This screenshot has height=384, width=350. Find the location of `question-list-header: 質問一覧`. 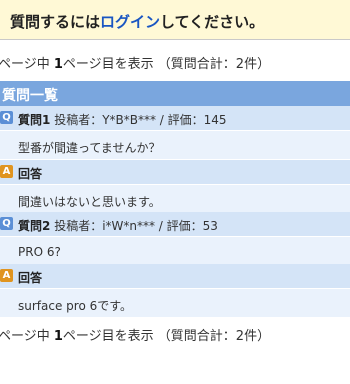

question-list-header: 質問一覧 is located at coordinates (175, 93).